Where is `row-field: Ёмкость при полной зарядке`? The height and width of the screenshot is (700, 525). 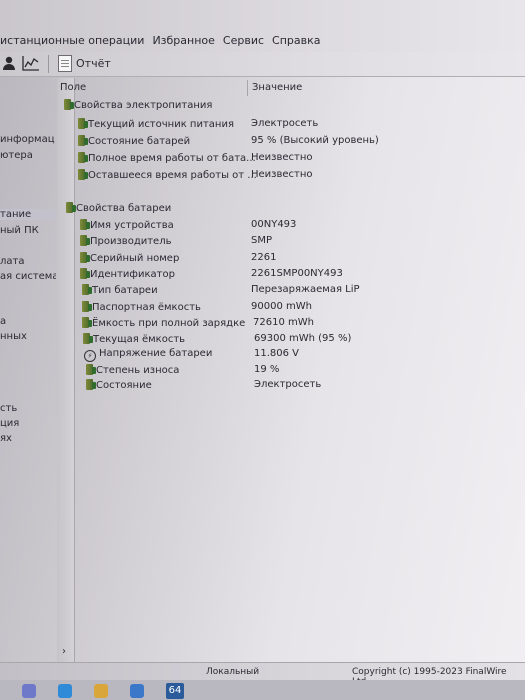 row-field: Ёмкость при полной зарядке is located at coordinates (169, 323).